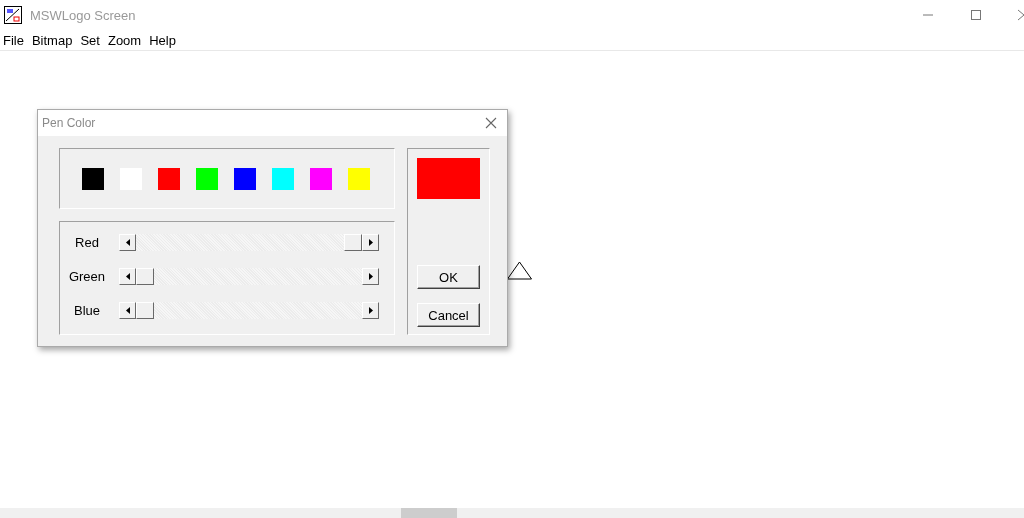 The height and width of the screenshot is (518, 1024). I want to click on dialog-title: Pen Color, so click(69, 123).